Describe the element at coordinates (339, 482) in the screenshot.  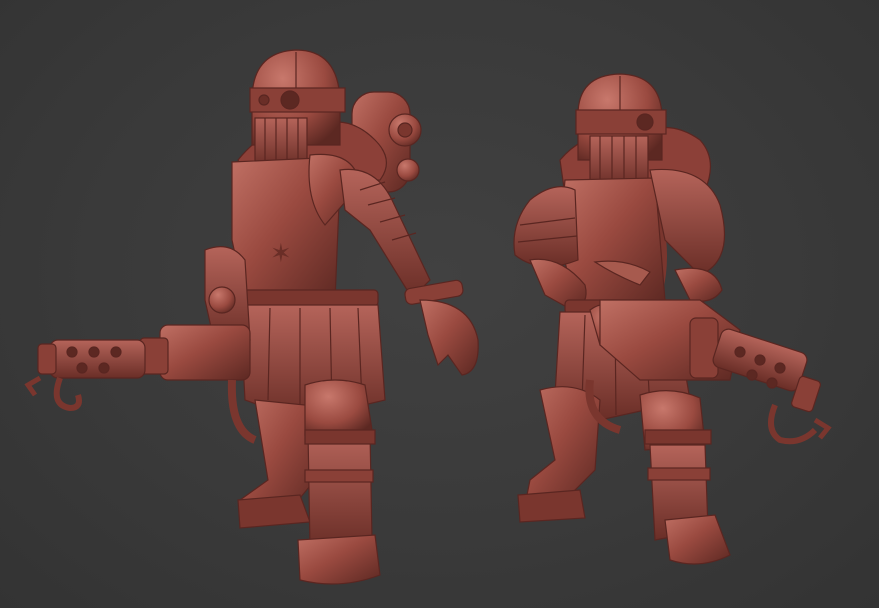
I see `leg-front-left` at that location.